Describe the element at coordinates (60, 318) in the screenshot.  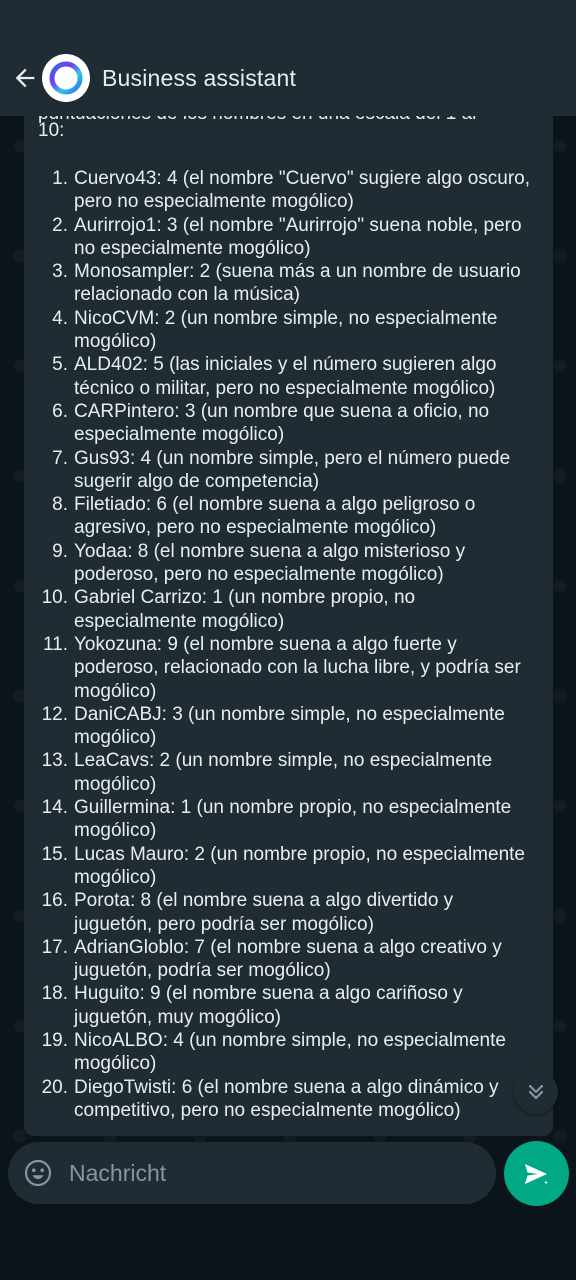
I see `list-item-number: 4.` at that location.